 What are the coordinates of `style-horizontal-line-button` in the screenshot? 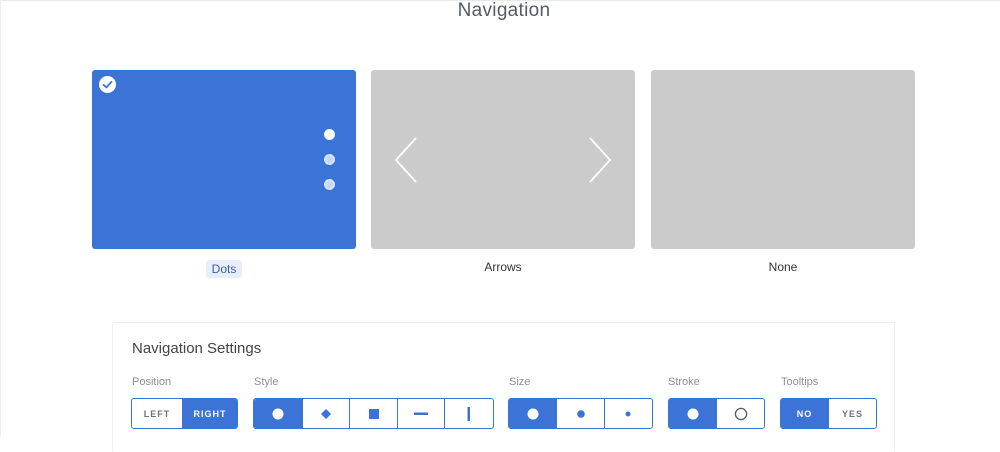 It's located at (420, 413).